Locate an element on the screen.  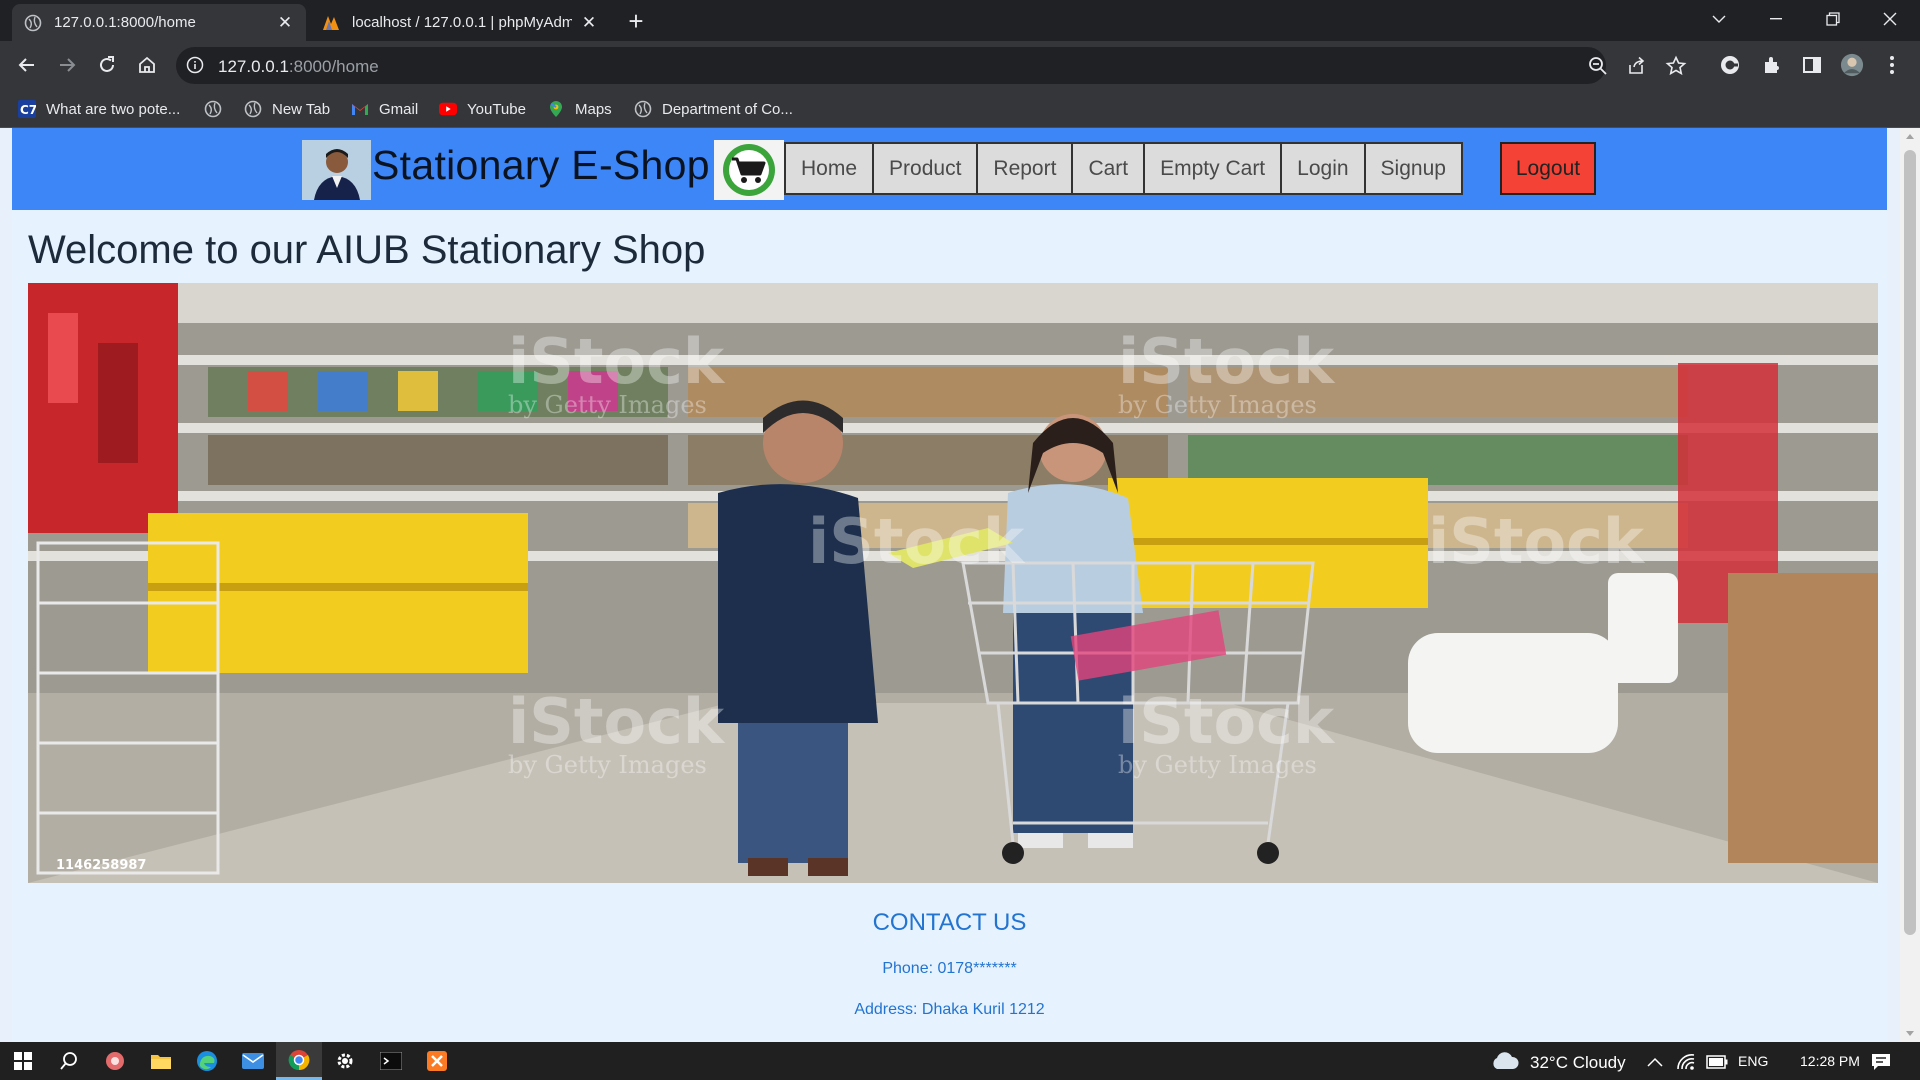
bookmark-label: Maps is located at coordinates (593, 109).